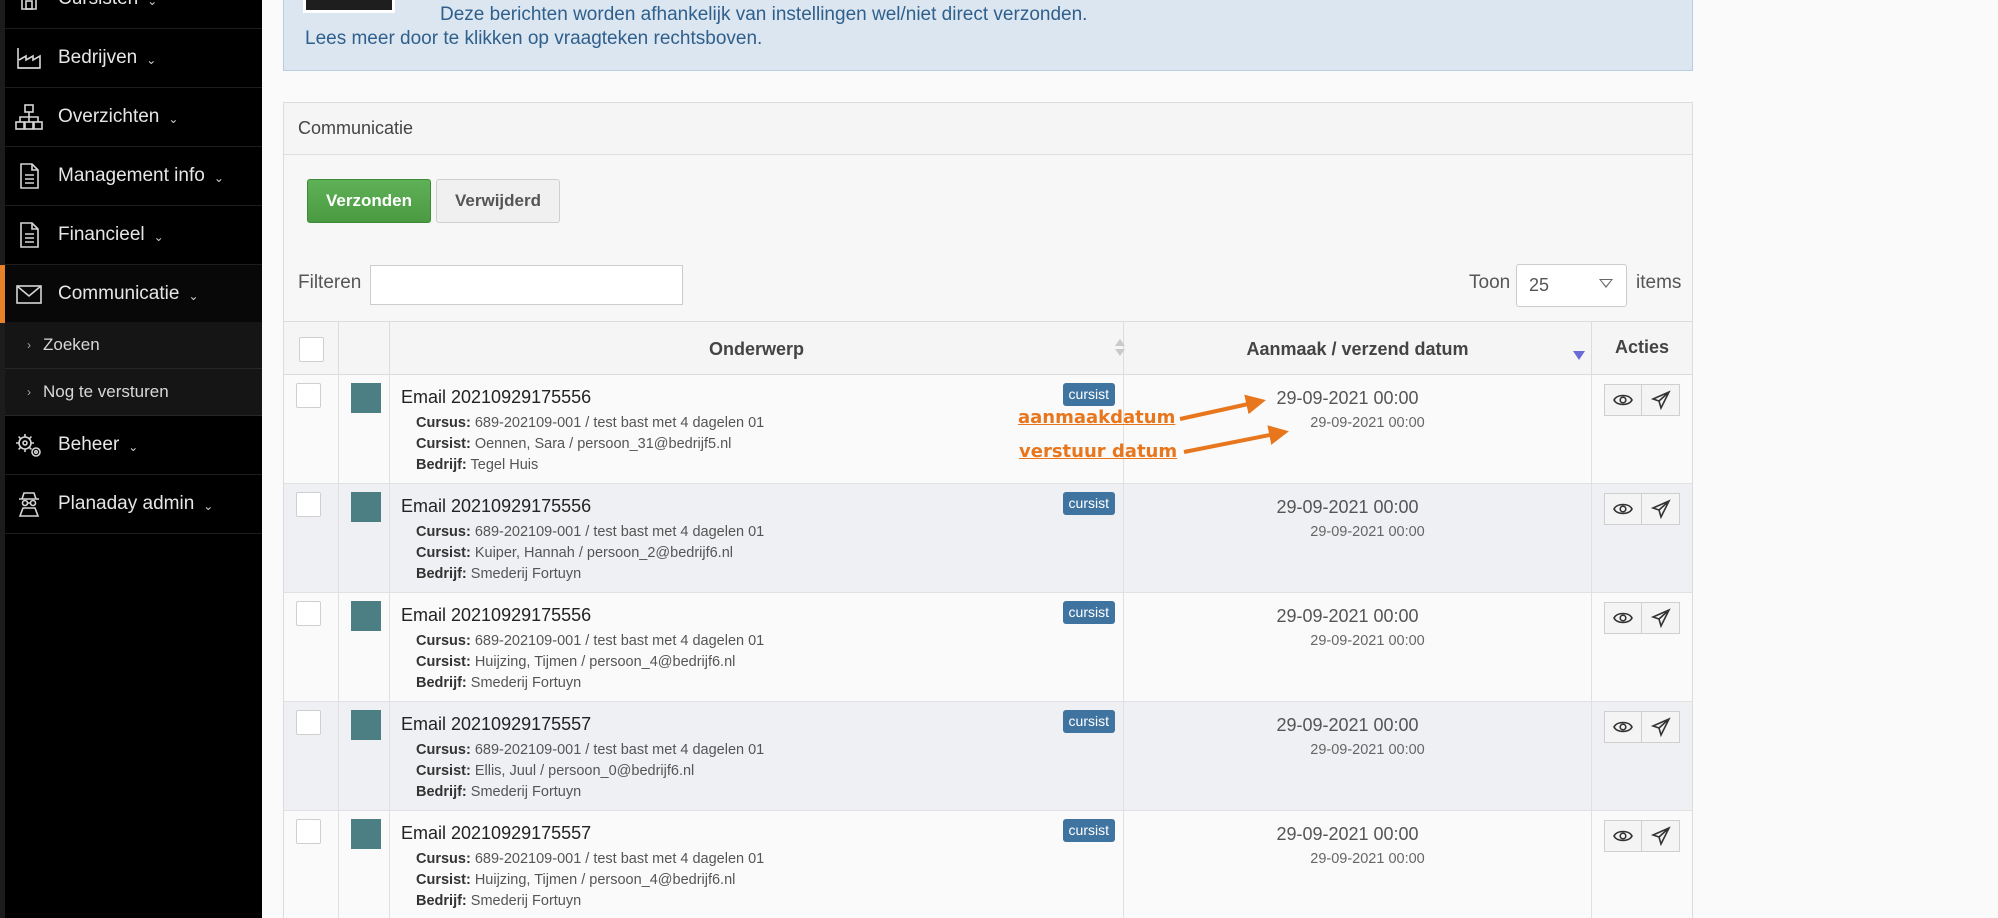  I want to click on page-size-label: Toon, so click(1490, 282).